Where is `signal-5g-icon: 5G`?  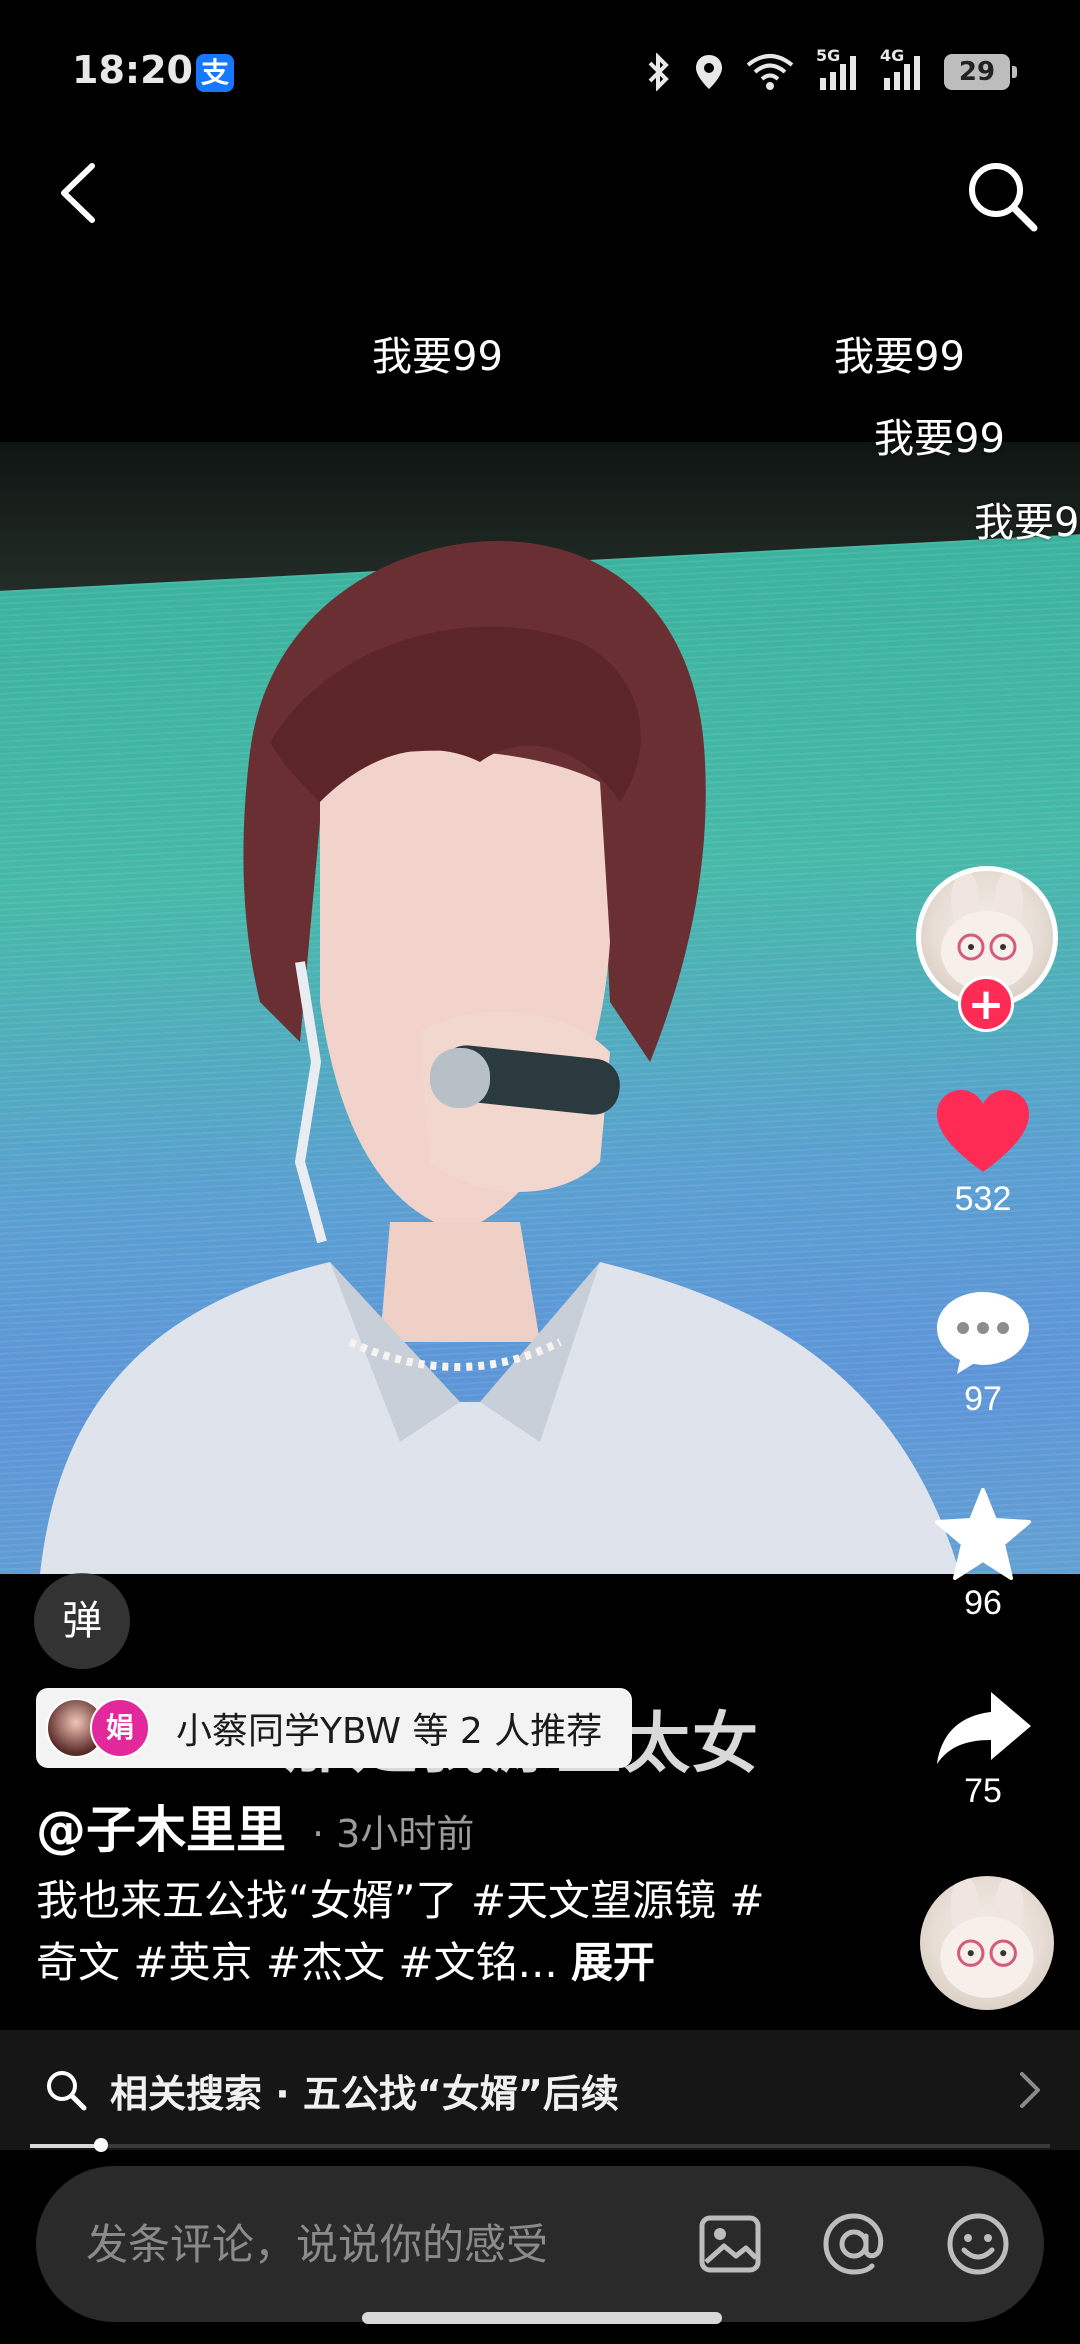 signal-5g-icon: 5G is located at coordinates (837, 69).